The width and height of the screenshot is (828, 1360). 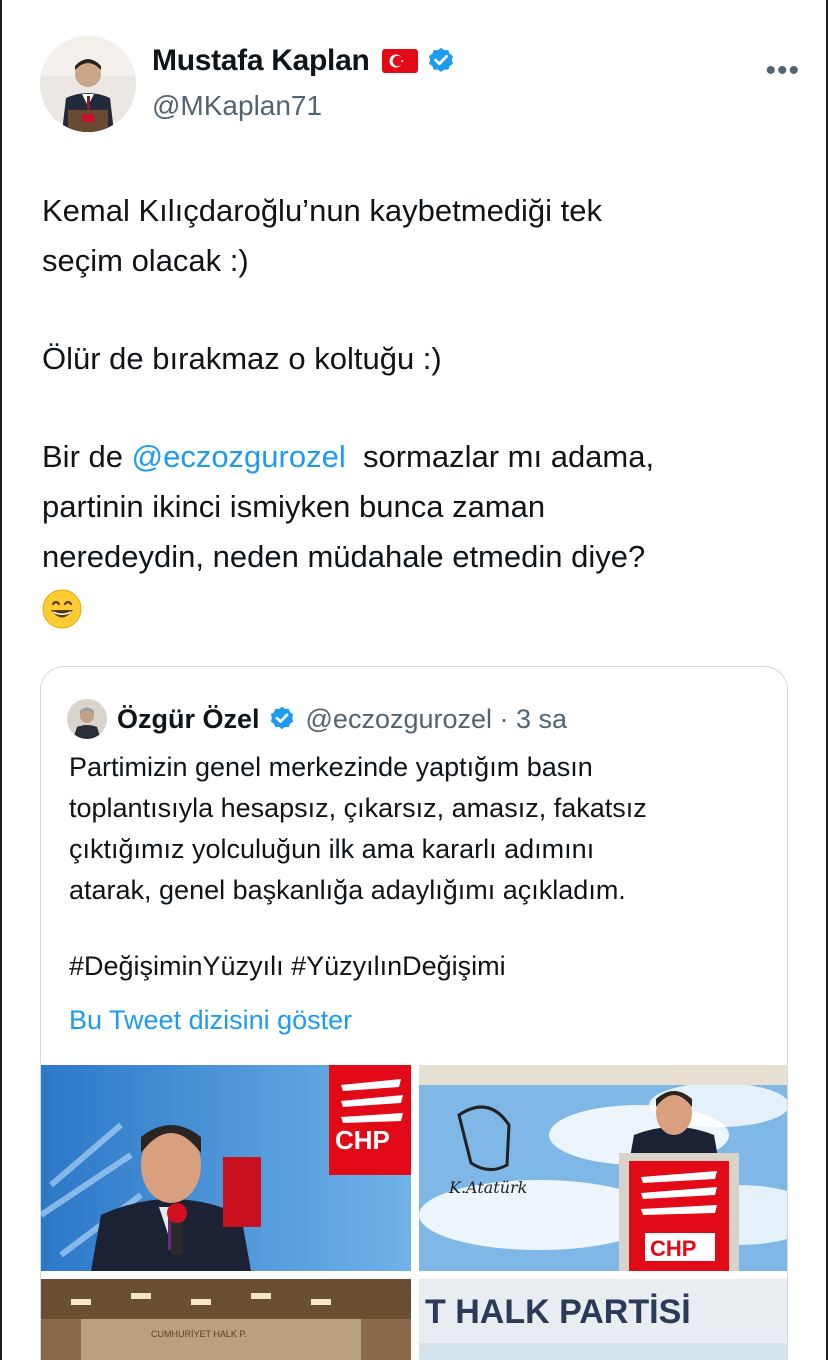 What do you see at coordinates (226, 1319) in the screenshot?
I see `media-image-3: CUMHURİYET HALK P.` at bounding box center [226, 1319].